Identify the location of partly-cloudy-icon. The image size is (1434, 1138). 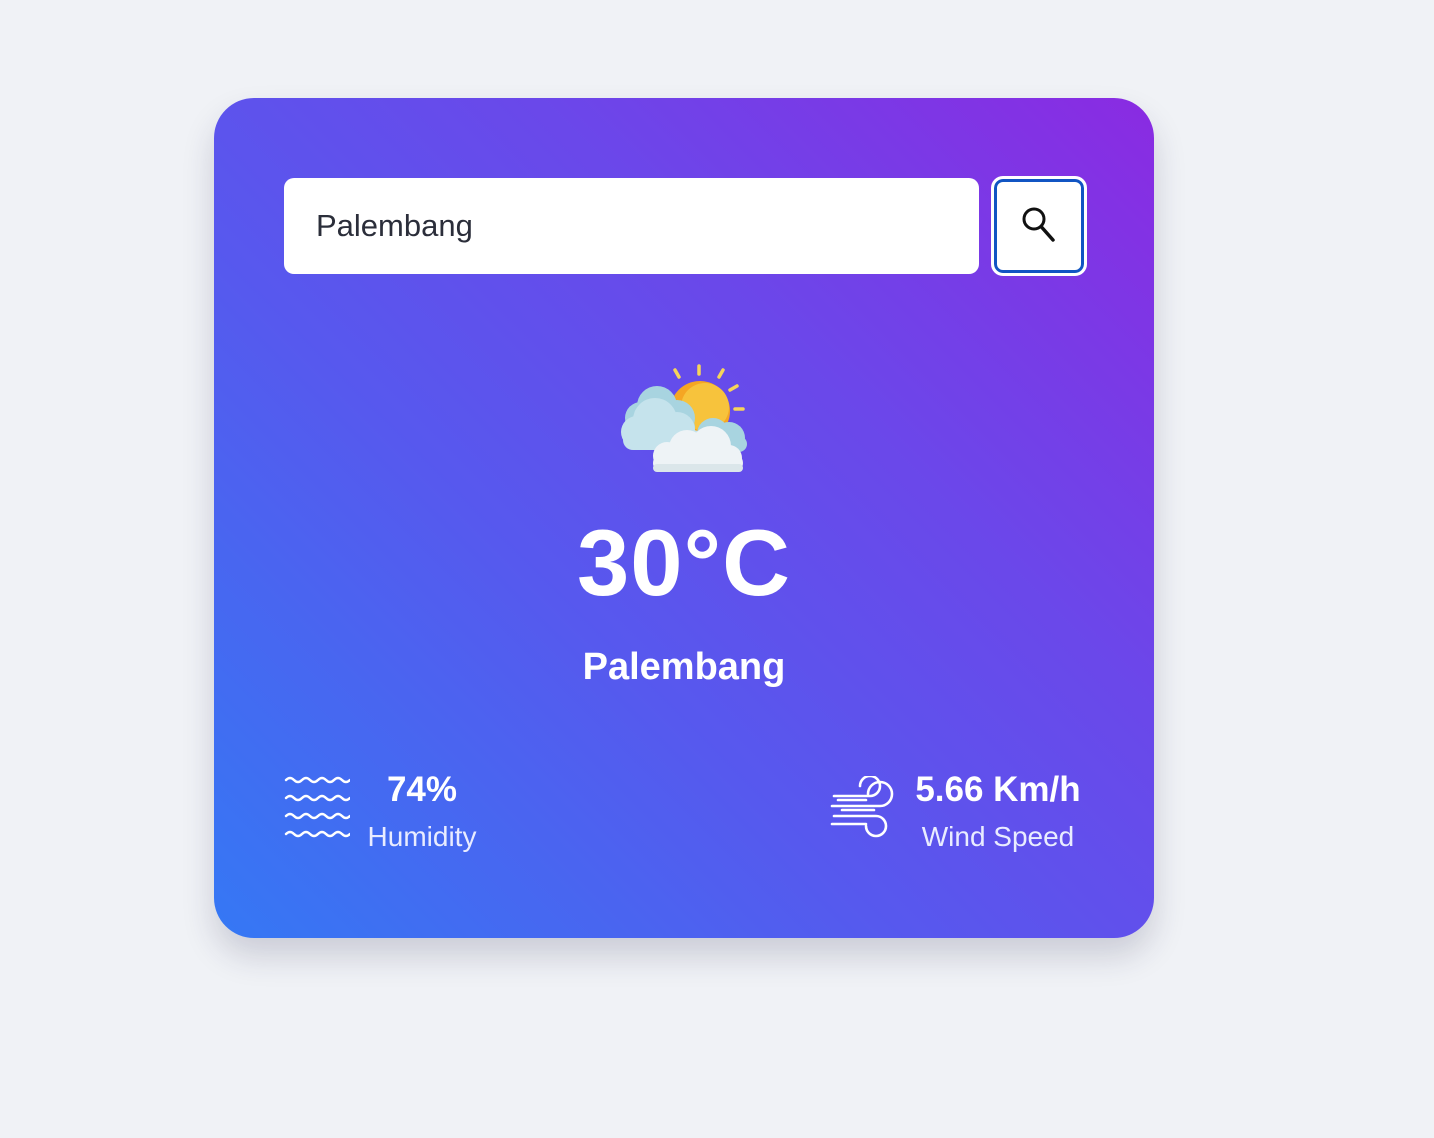
(684, 418).